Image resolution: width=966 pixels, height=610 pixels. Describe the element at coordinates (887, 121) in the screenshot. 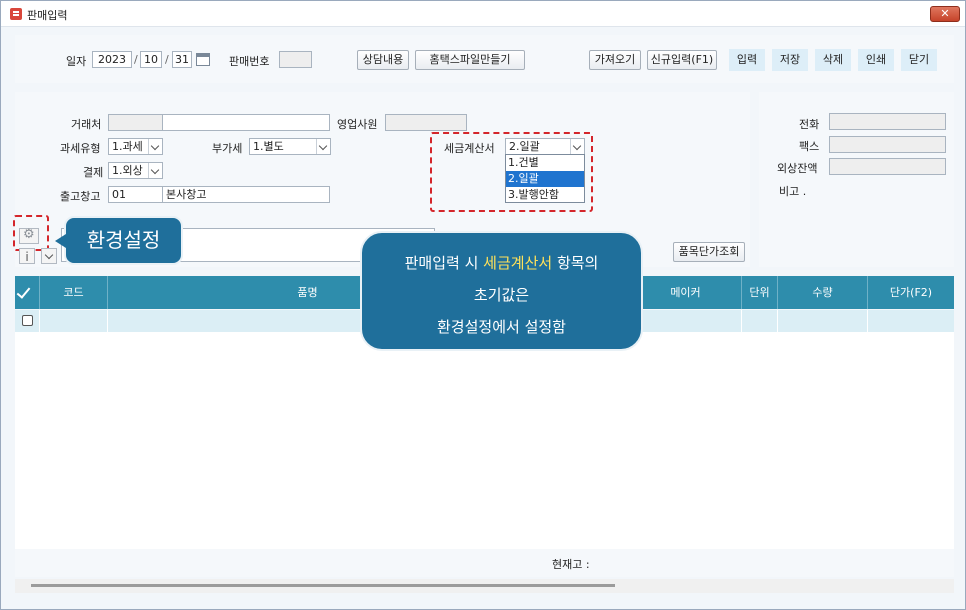

I see `phone-input` at that location.